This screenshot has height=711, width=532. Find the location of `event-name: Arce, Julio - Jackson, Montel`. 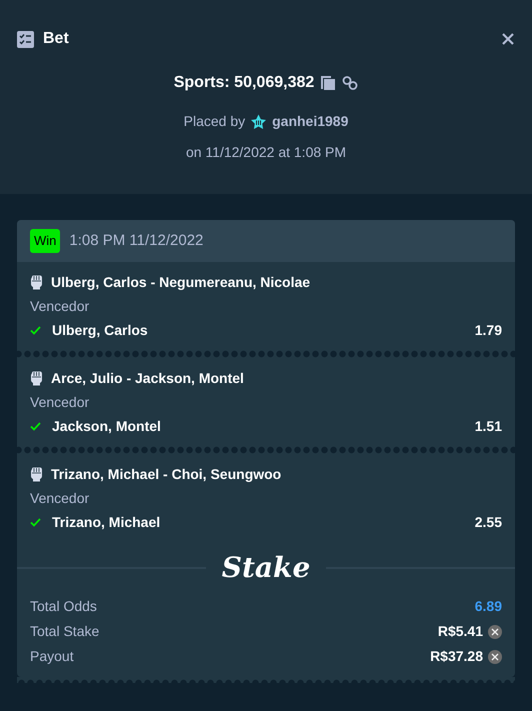

event-name: Arce, Julio - Jackson, Montel is located at coordinates (147, 378).